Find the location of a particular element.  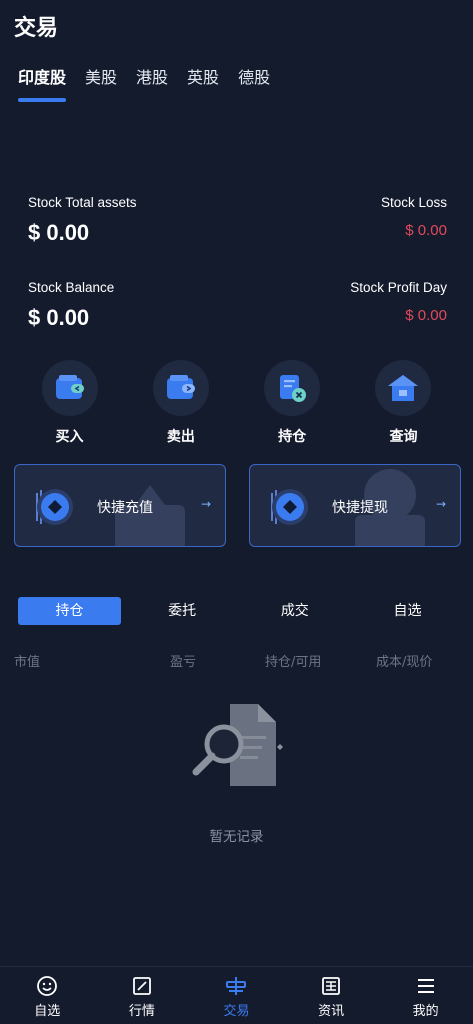

tab-watchlist: 自选 is located at coordinates (407, 611).